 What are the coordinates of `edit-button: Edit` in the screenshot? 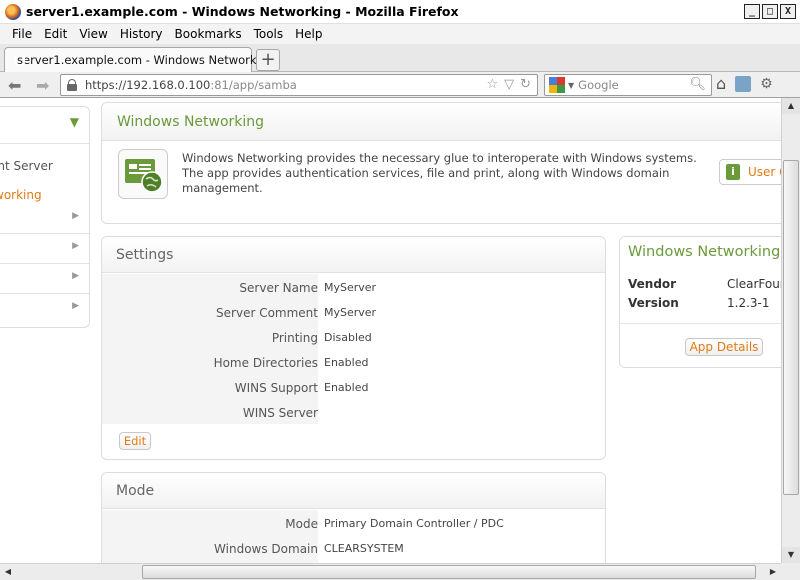 It's located at (135, 441).